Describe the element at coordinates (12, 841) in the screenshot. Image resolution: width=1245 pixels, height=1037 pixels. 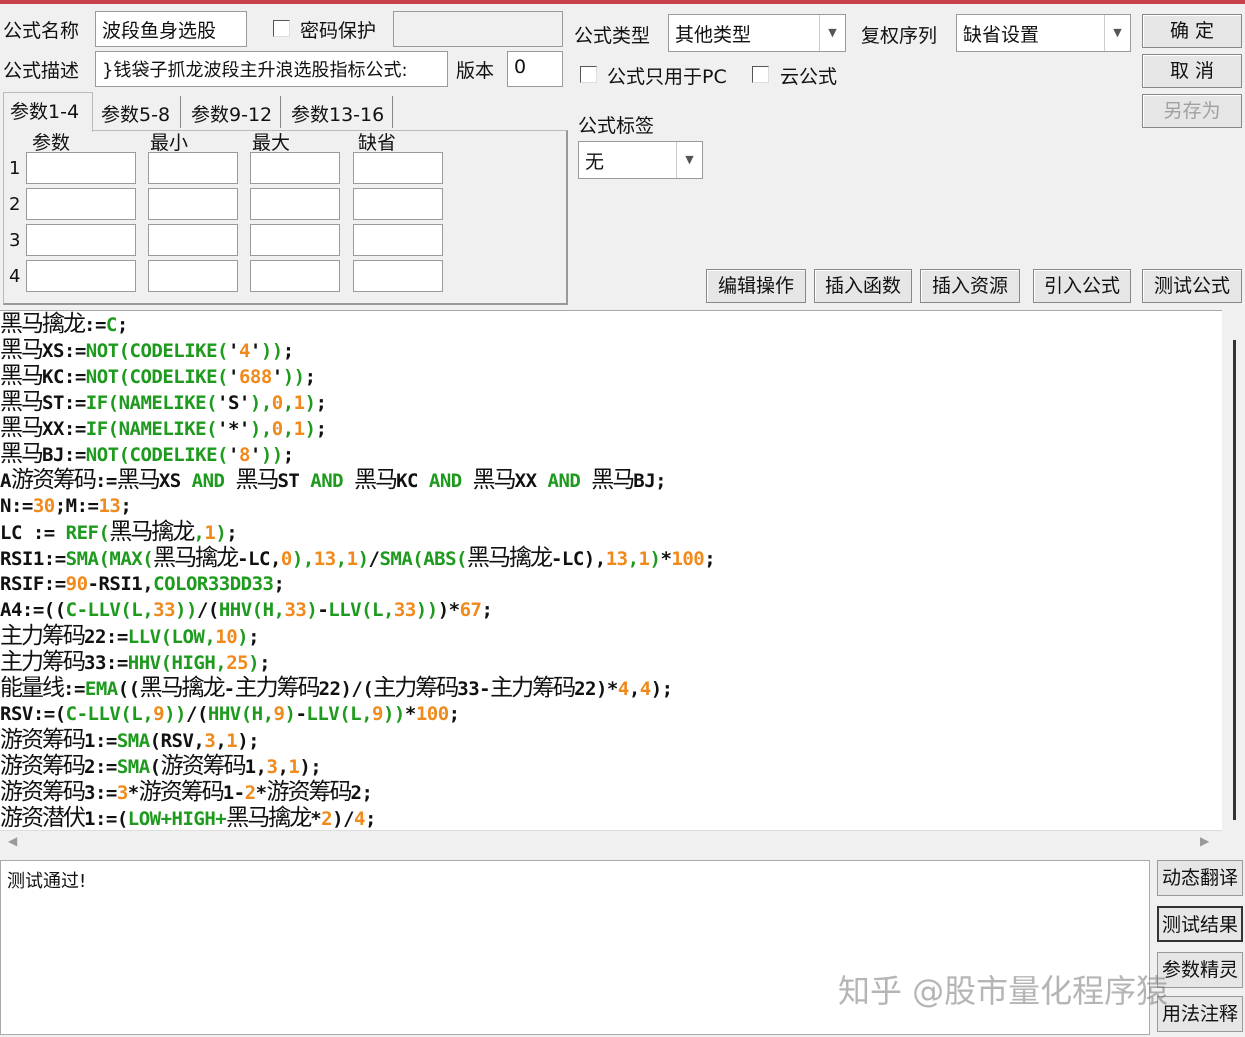
I see `scroll-left-icon: ◀` at that location.